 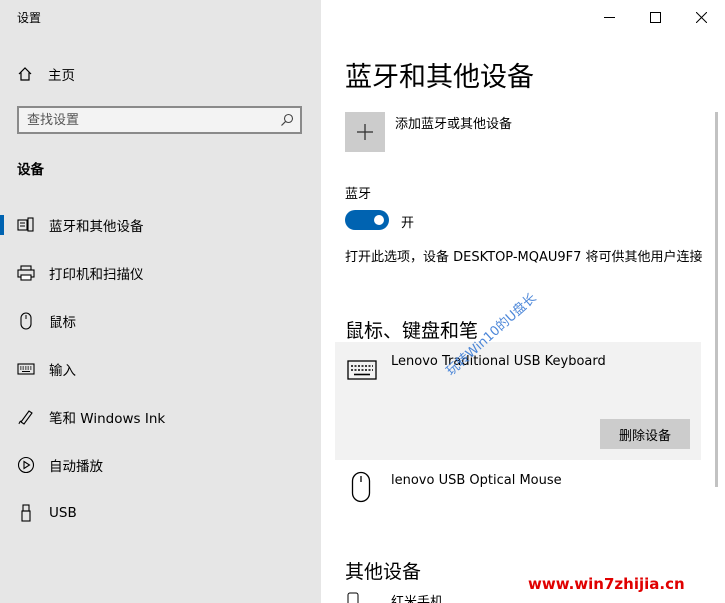 I want to click on printer-icon, so click(x=26, y=273).